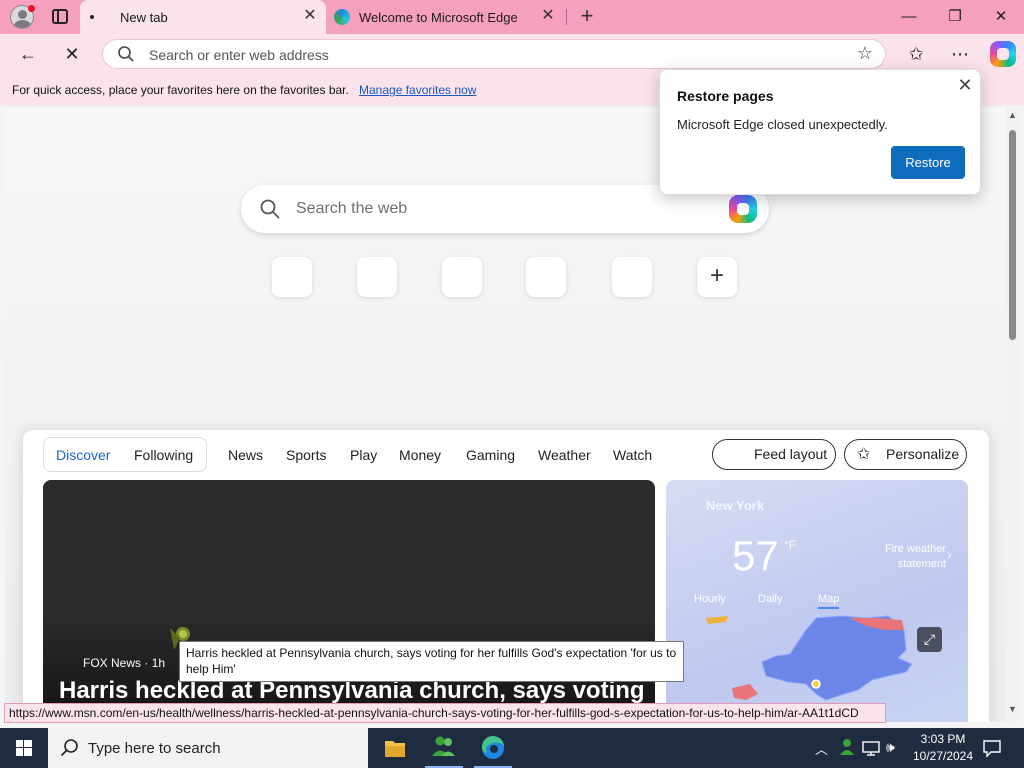 The height and width of the screenshot is (768, 1024). I want to click on taskbar-search-placeholder: Type here to search, so click(154, 748).